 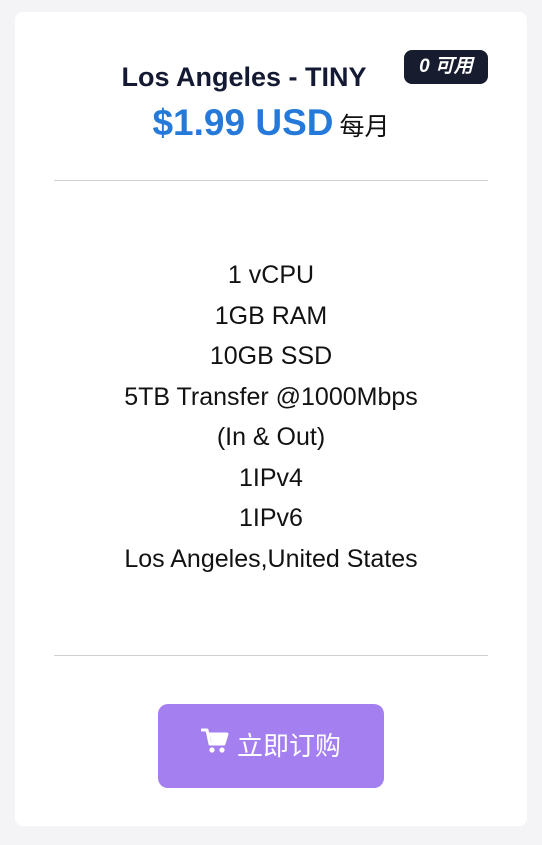 I want to click on feature-item: Los Angeles,United States, so click(x=271, y=558).